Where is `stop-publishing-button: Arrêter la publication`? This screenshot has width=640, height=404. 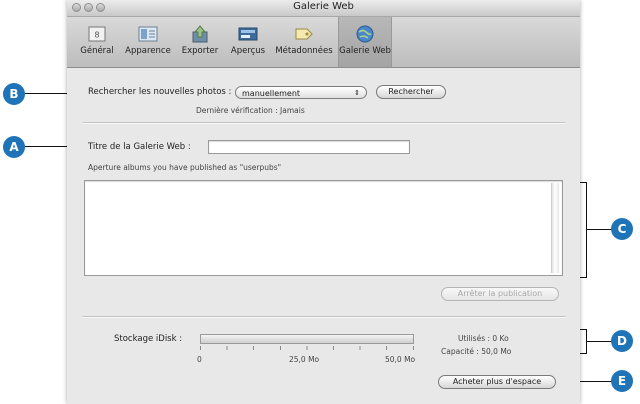
stop-publishing-button: Arrêter la publication is located at coordinates (500, 294).